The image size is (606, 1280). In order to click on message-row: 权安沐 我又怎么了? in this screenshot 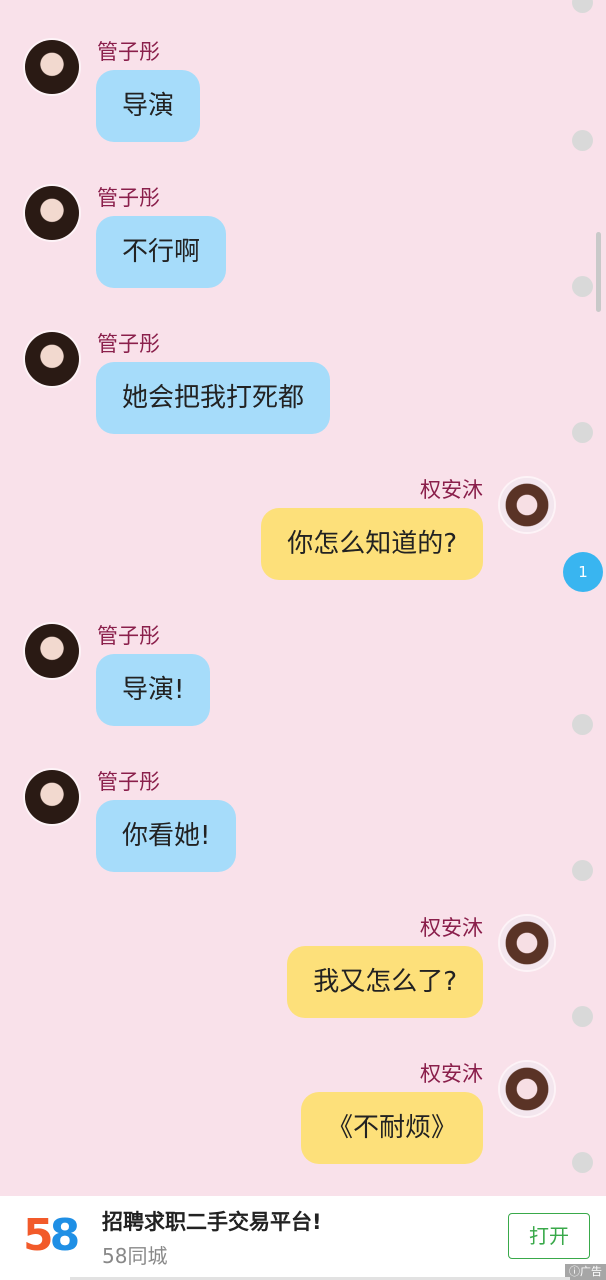, I will do `click(303, 981)`.